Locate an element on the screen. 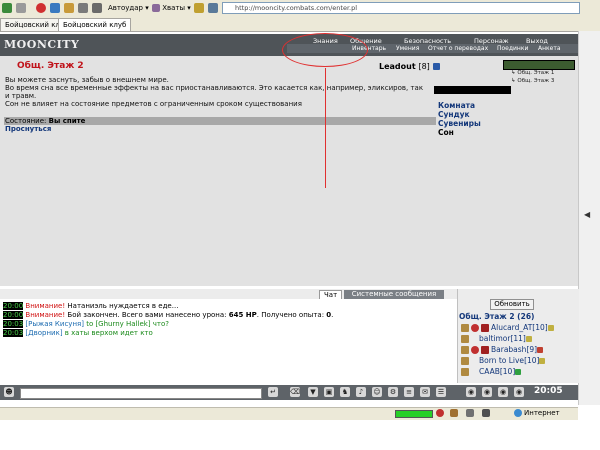  mooncity-logo: MOONCITY is located at coordinates (42, 44).